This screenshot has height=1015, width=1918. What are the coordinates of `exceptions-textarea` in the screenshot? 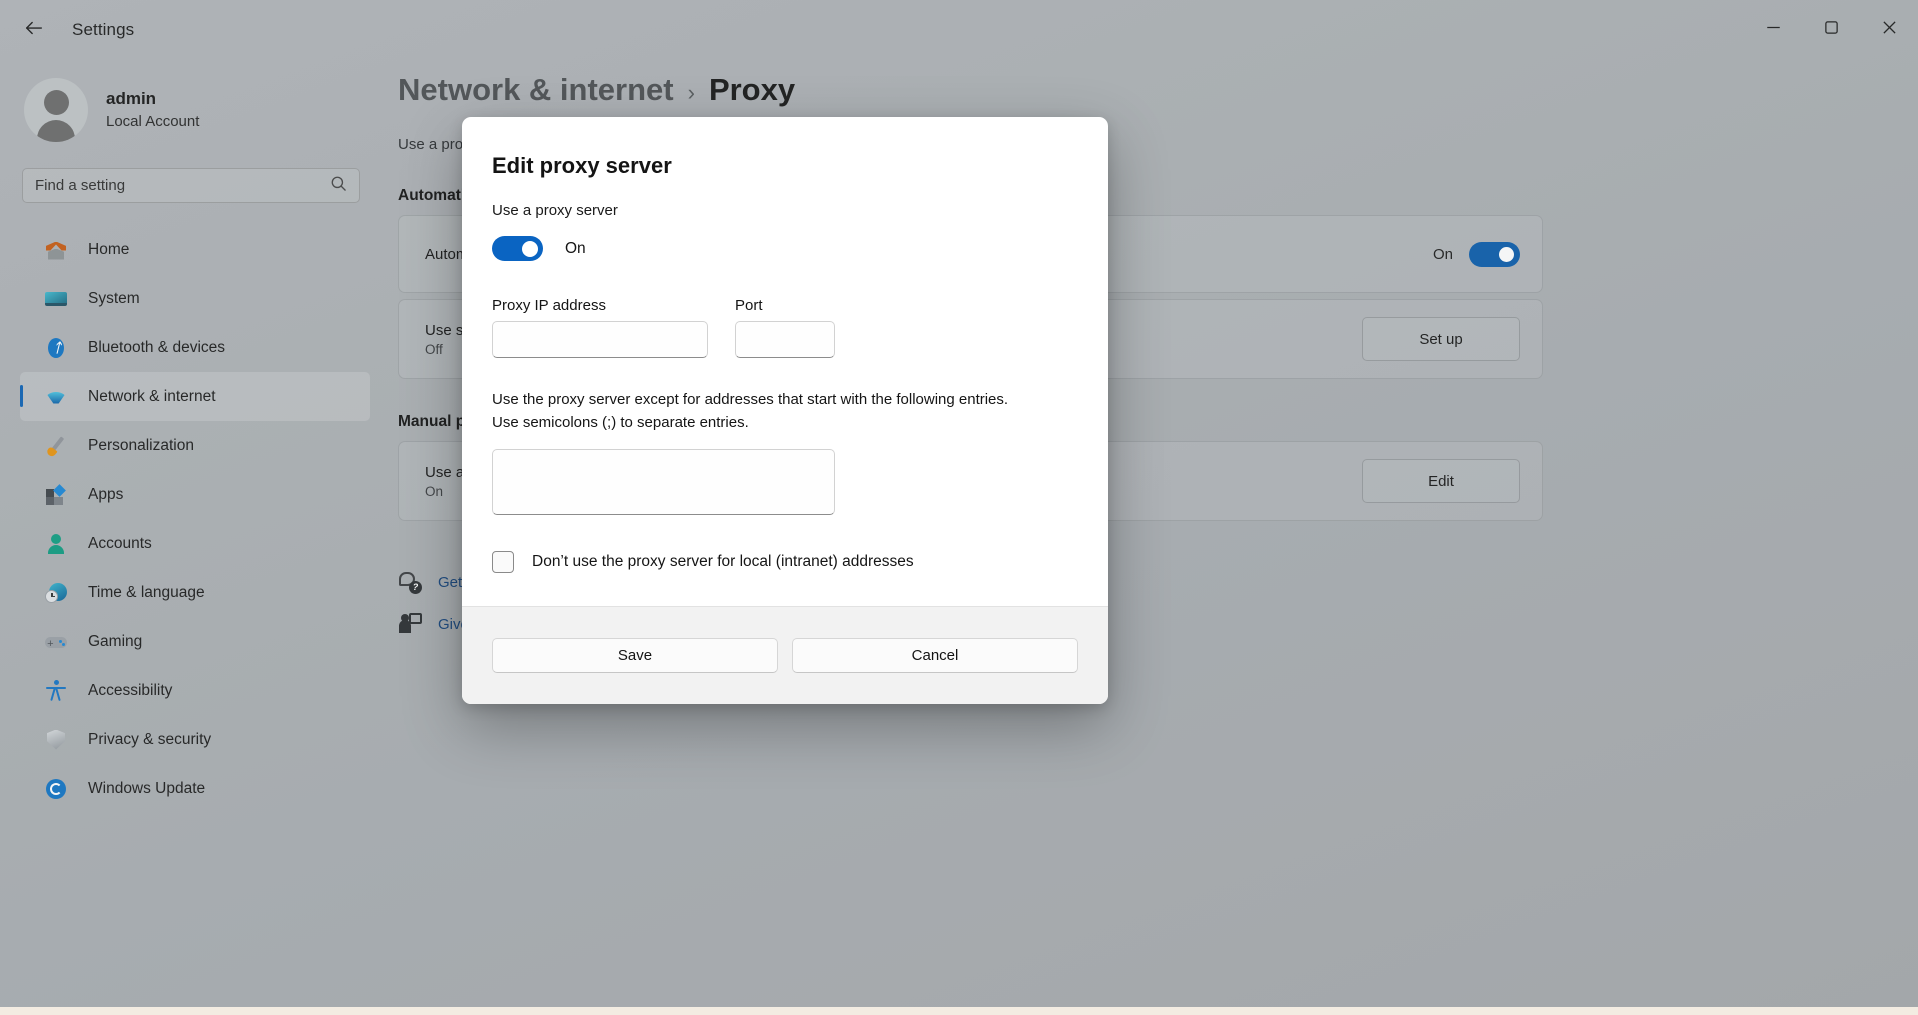 It's located at (663, 481).